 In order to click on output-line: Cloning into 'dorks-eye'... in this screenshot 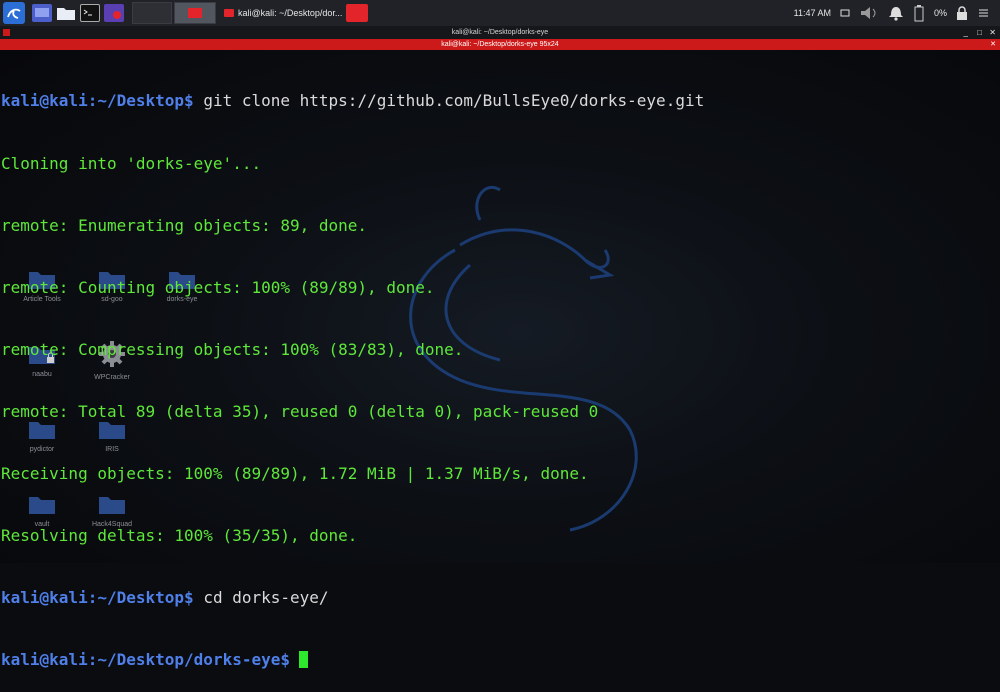, I will do `click(131, 163)`.